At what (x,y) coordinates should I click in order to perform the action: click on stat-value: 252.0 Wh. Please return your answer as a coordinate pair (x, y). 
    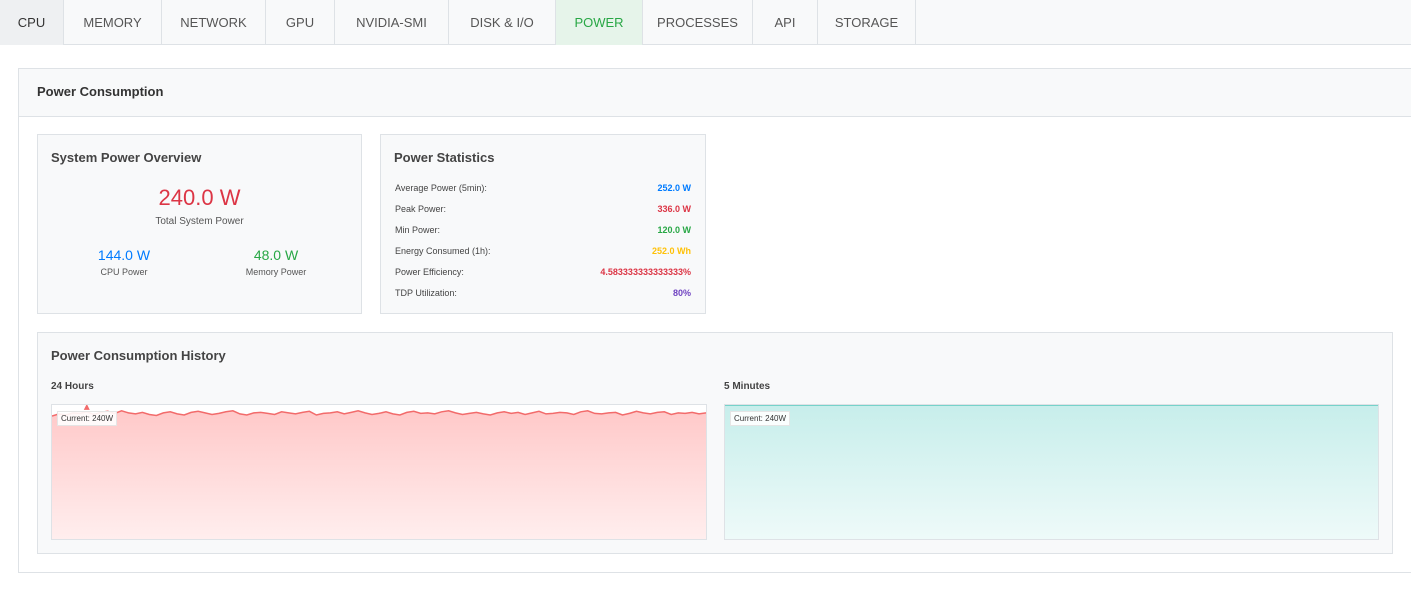
    Looking at the image, I should click on (671, 251).